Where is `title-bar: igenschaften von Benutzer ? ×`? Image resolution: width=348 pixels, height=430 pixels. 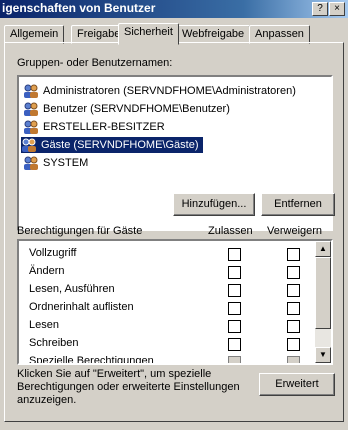
title-bar: igenschaften von Benutzer ? × is located at coordinates (174, 9).